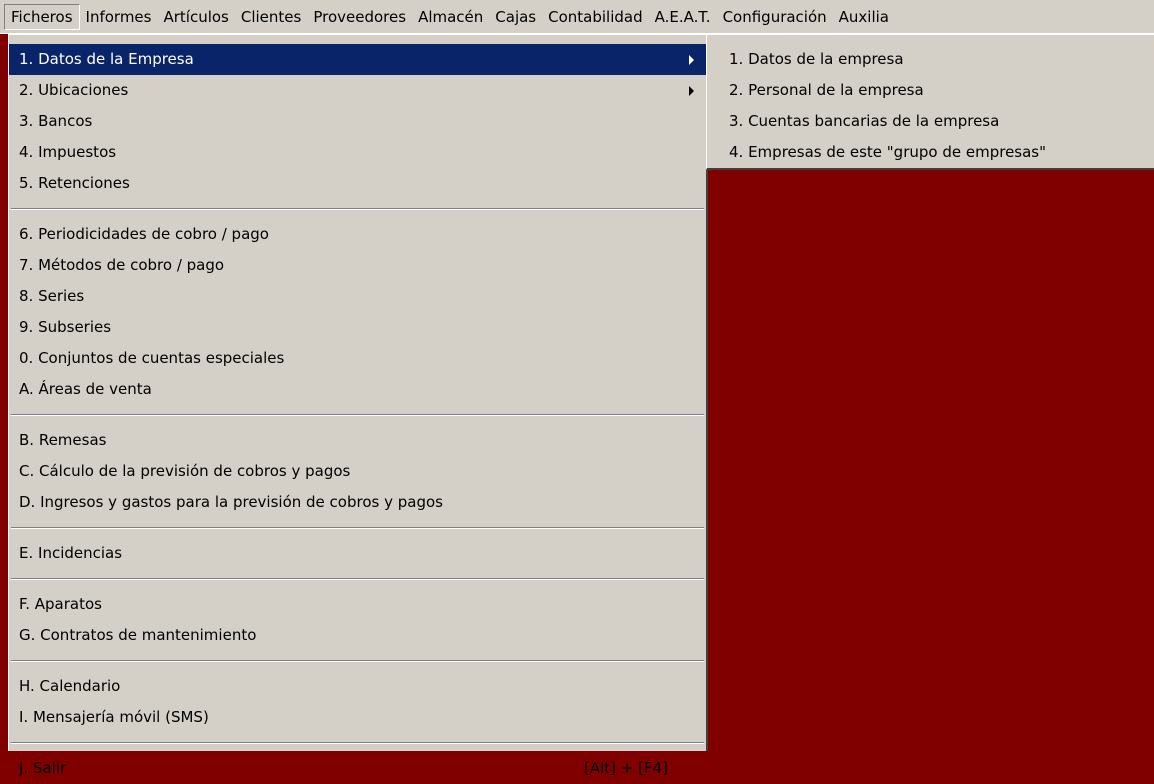 The image size is (1154, 784). What do you see at coordinates (144, 234) in the screenshot?
I see `menu-item-label: 6. Periodicidades de cobro / pago` at bounding box center [144, 234].